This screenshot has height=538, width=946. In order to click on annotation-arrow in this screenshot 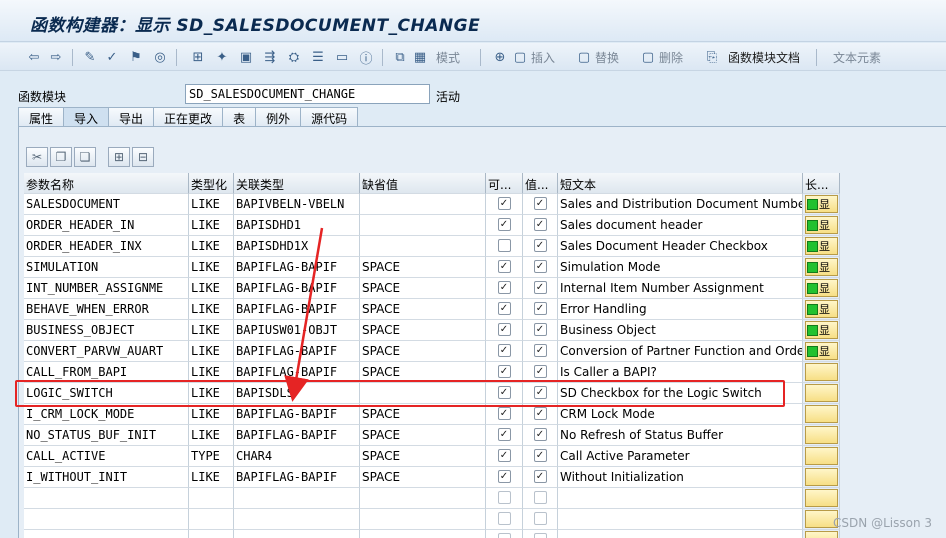, I will do `click(304, 314)`.